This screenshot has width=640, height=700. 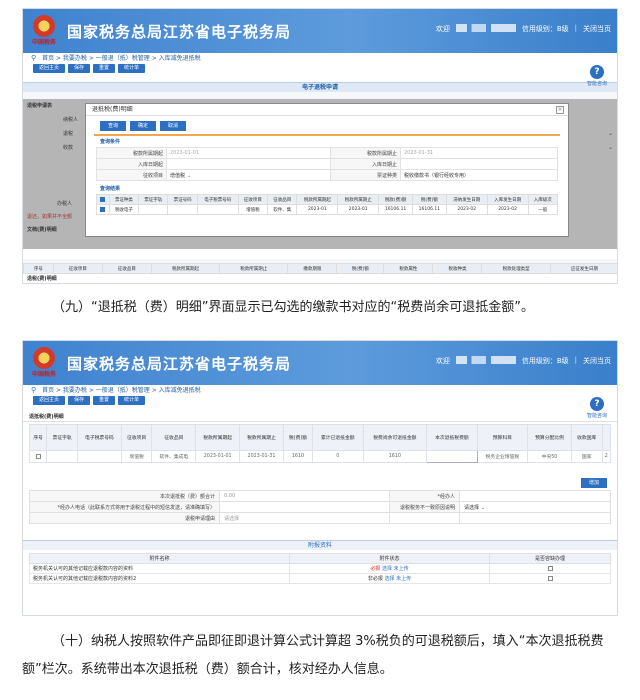 I want to click on close-icon: ×, so click(x=560, y=110).